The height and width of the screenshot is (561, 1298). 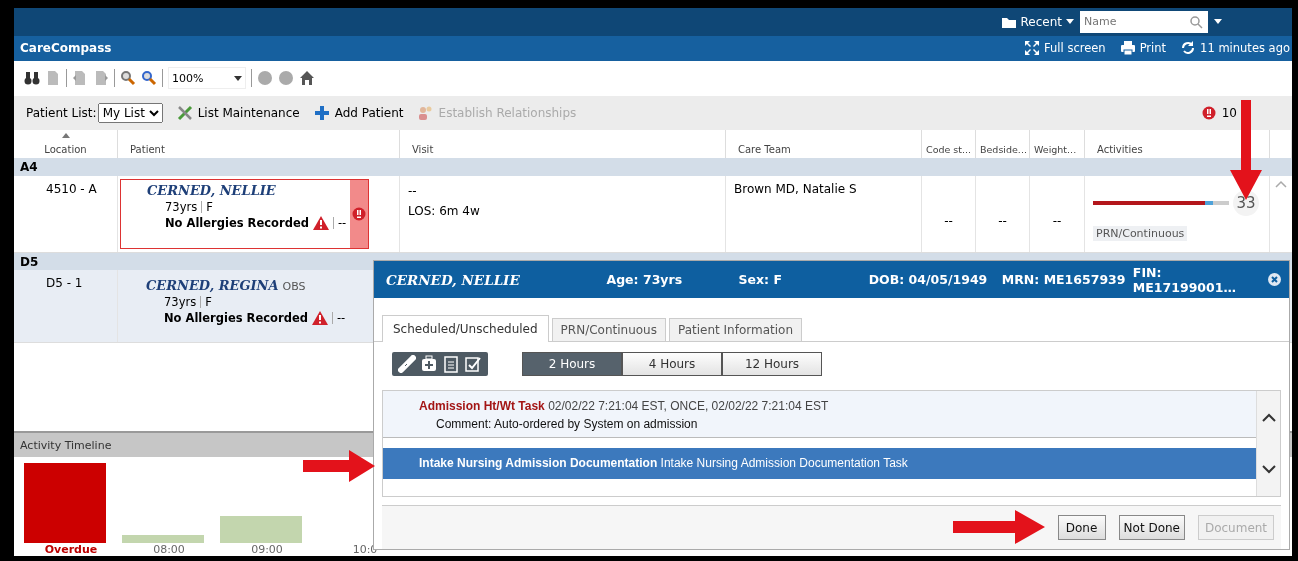 What do you see at coordinates (572, 364) in the screenshot?
I see `range-button: 2 Hours` at bounding box center [572, 364].